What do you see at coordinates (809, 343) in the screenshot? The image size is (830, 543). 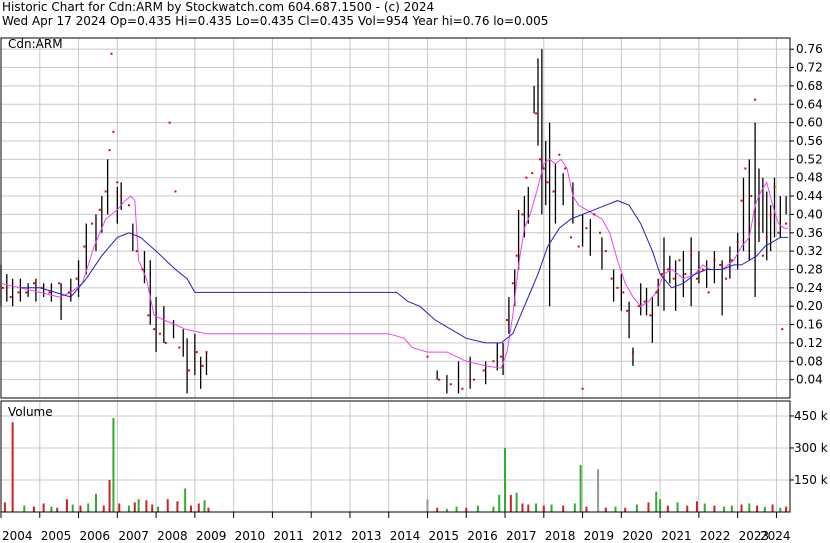 I see `price-y-tick-label: 0.12` at bounding box center [809, 343].